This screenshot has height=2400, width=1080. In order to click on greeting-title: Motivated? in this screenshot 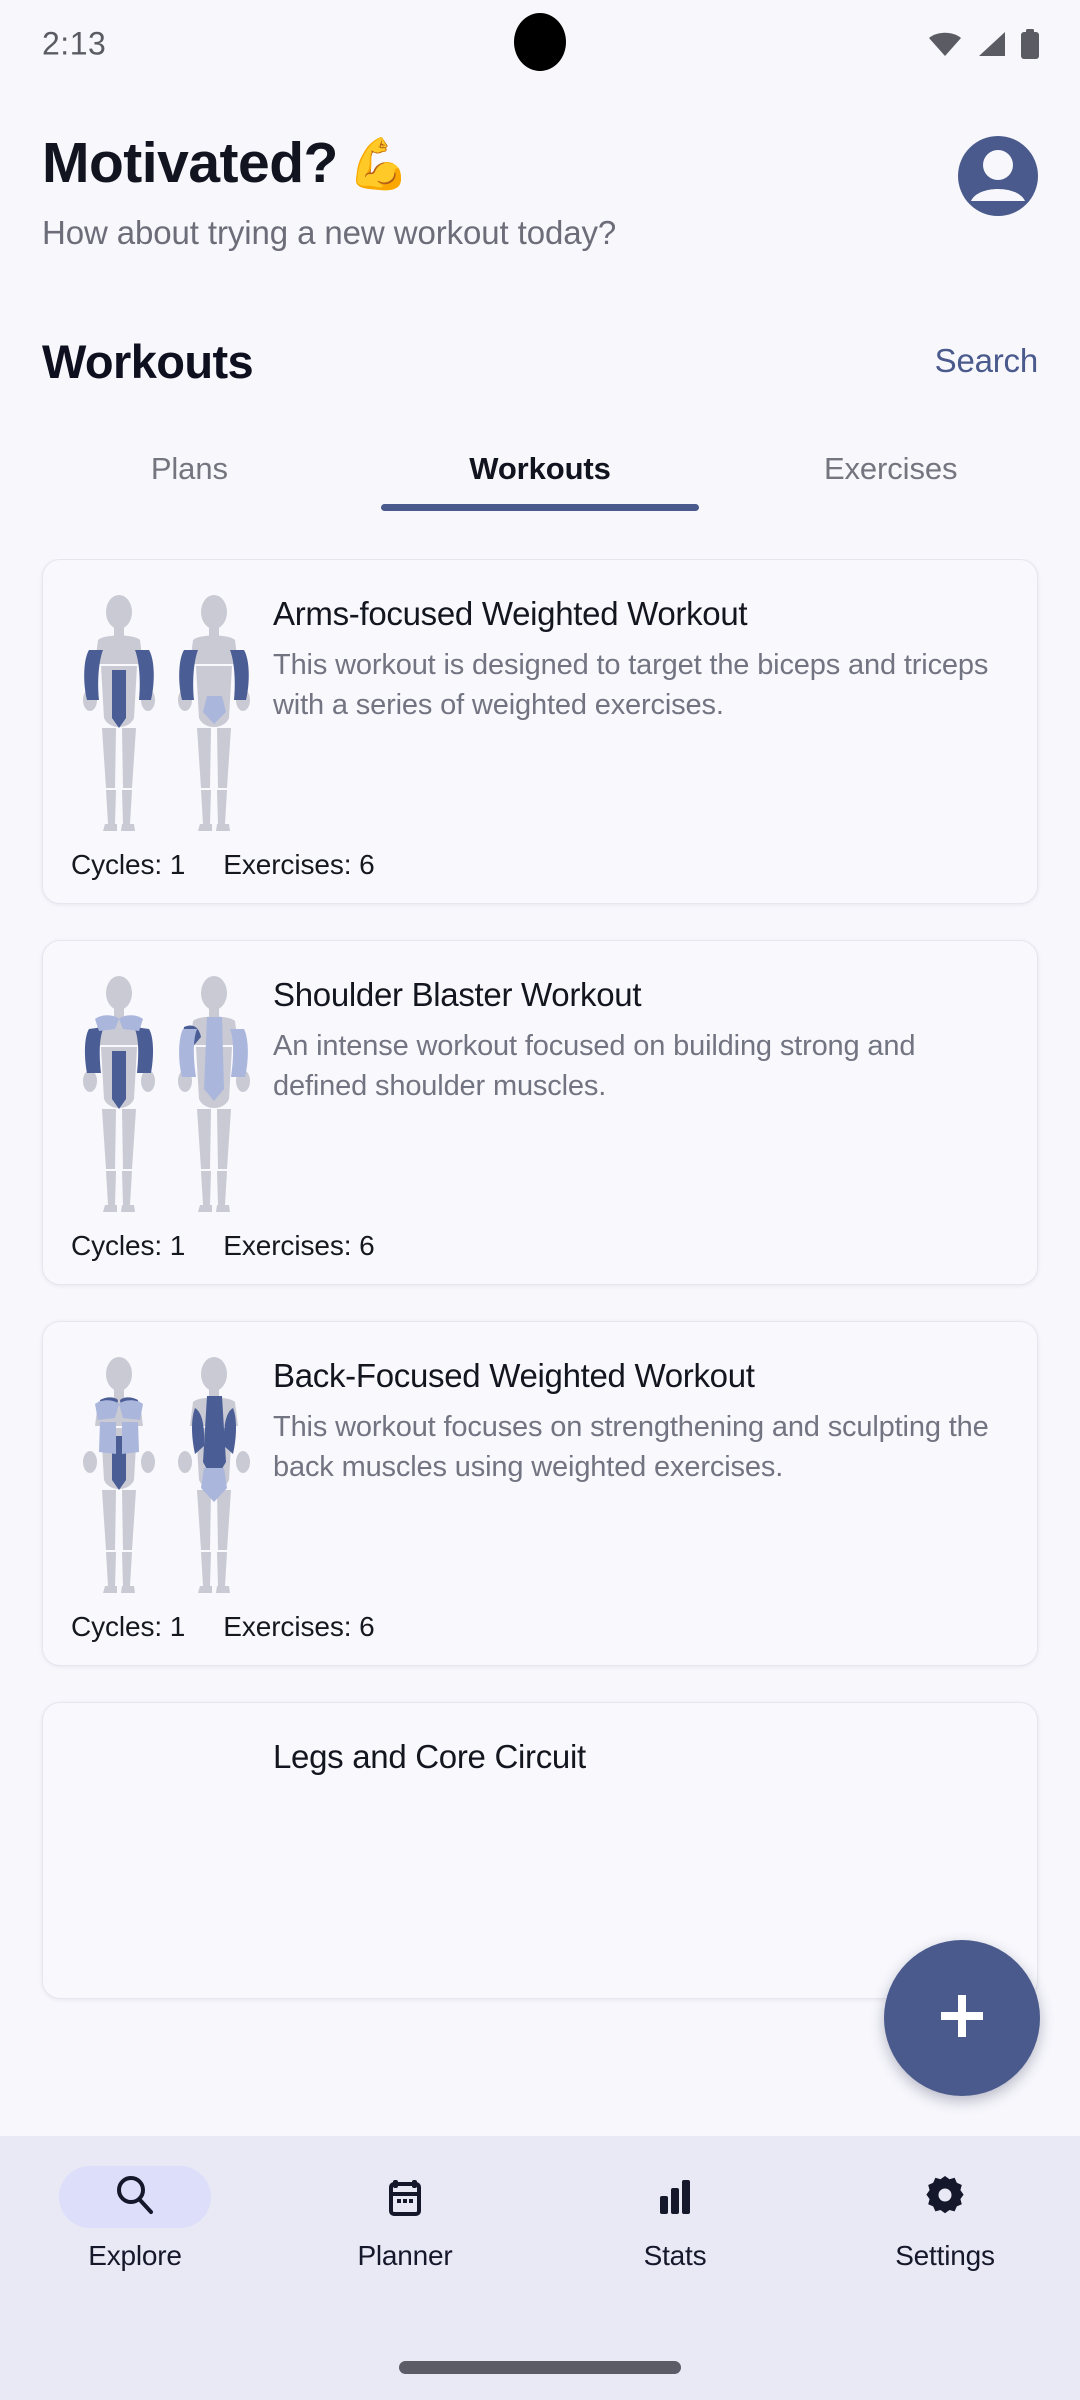, I will do `click(190, 163)`.